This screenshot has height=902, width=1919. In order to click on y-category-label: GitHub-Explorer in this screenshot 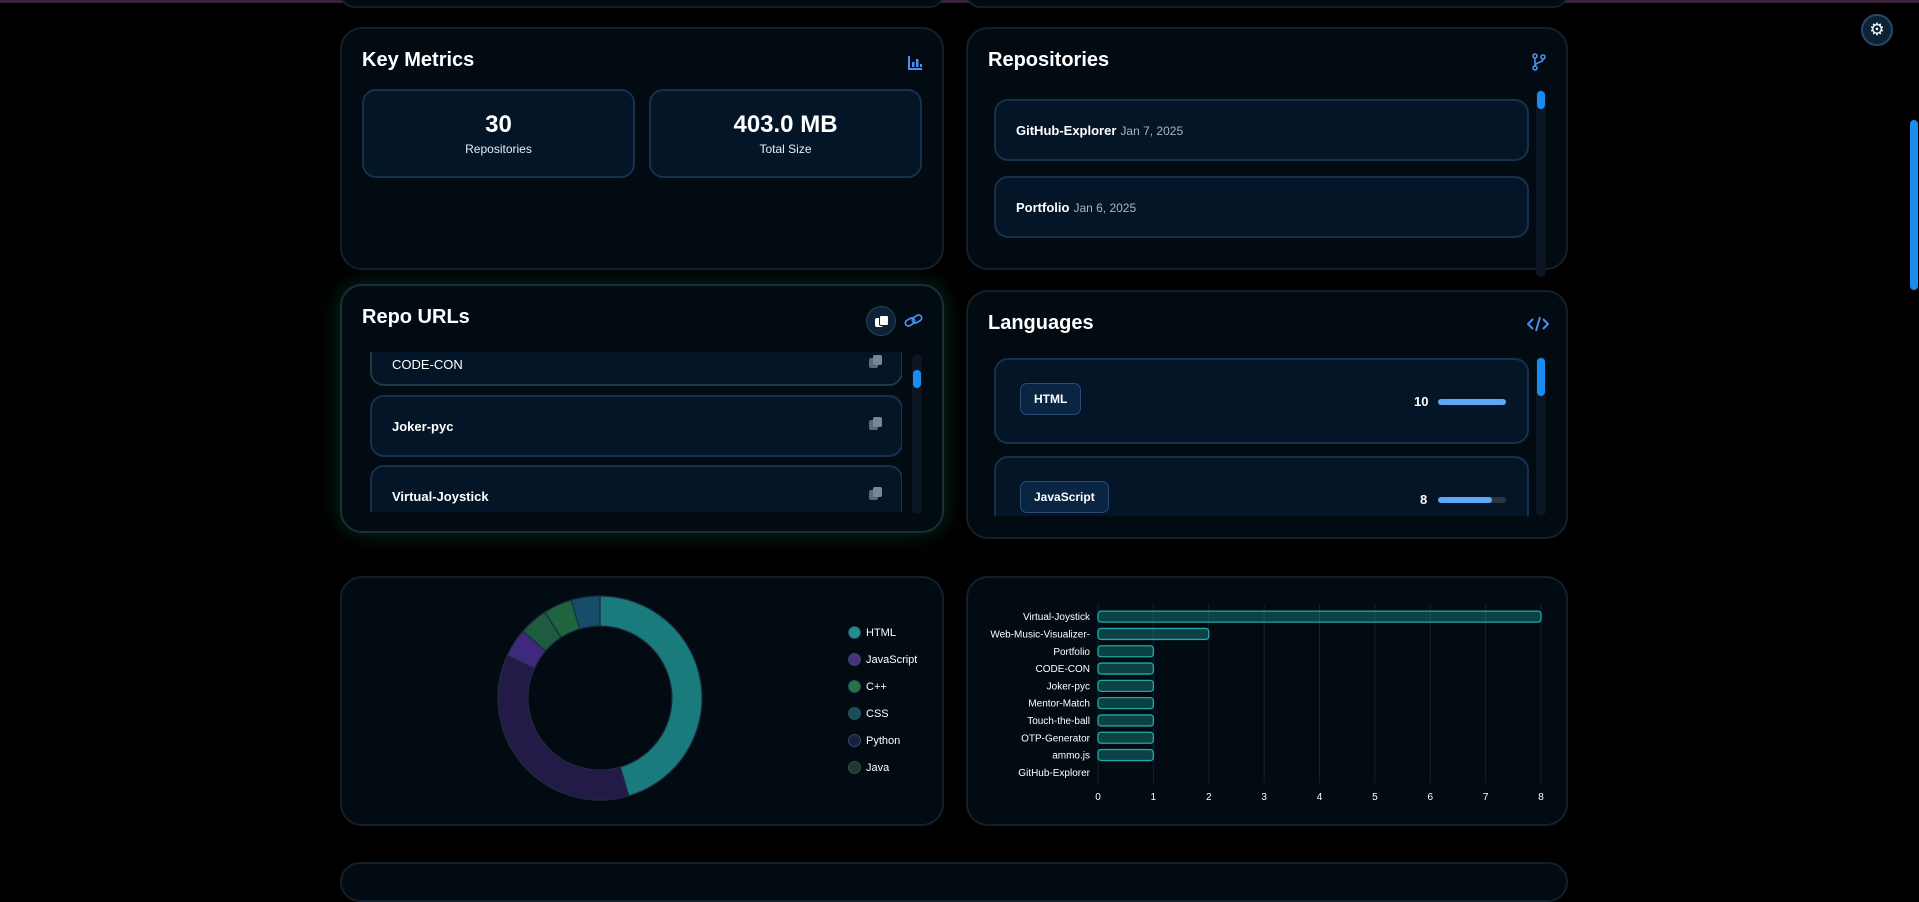, I will do `click(1054, 773)`.